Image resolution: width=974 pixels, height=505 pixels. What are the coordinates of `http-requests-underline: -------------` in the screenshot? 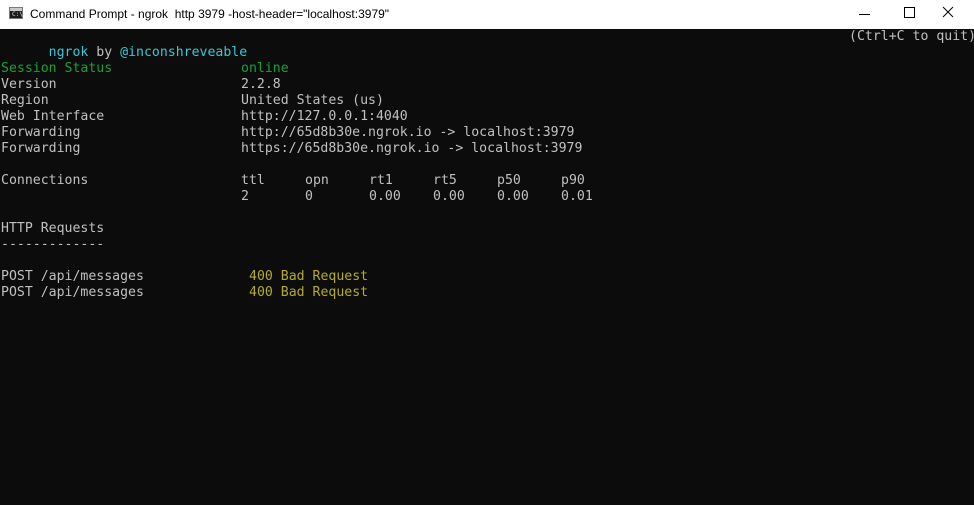 It's located at (53, 244).